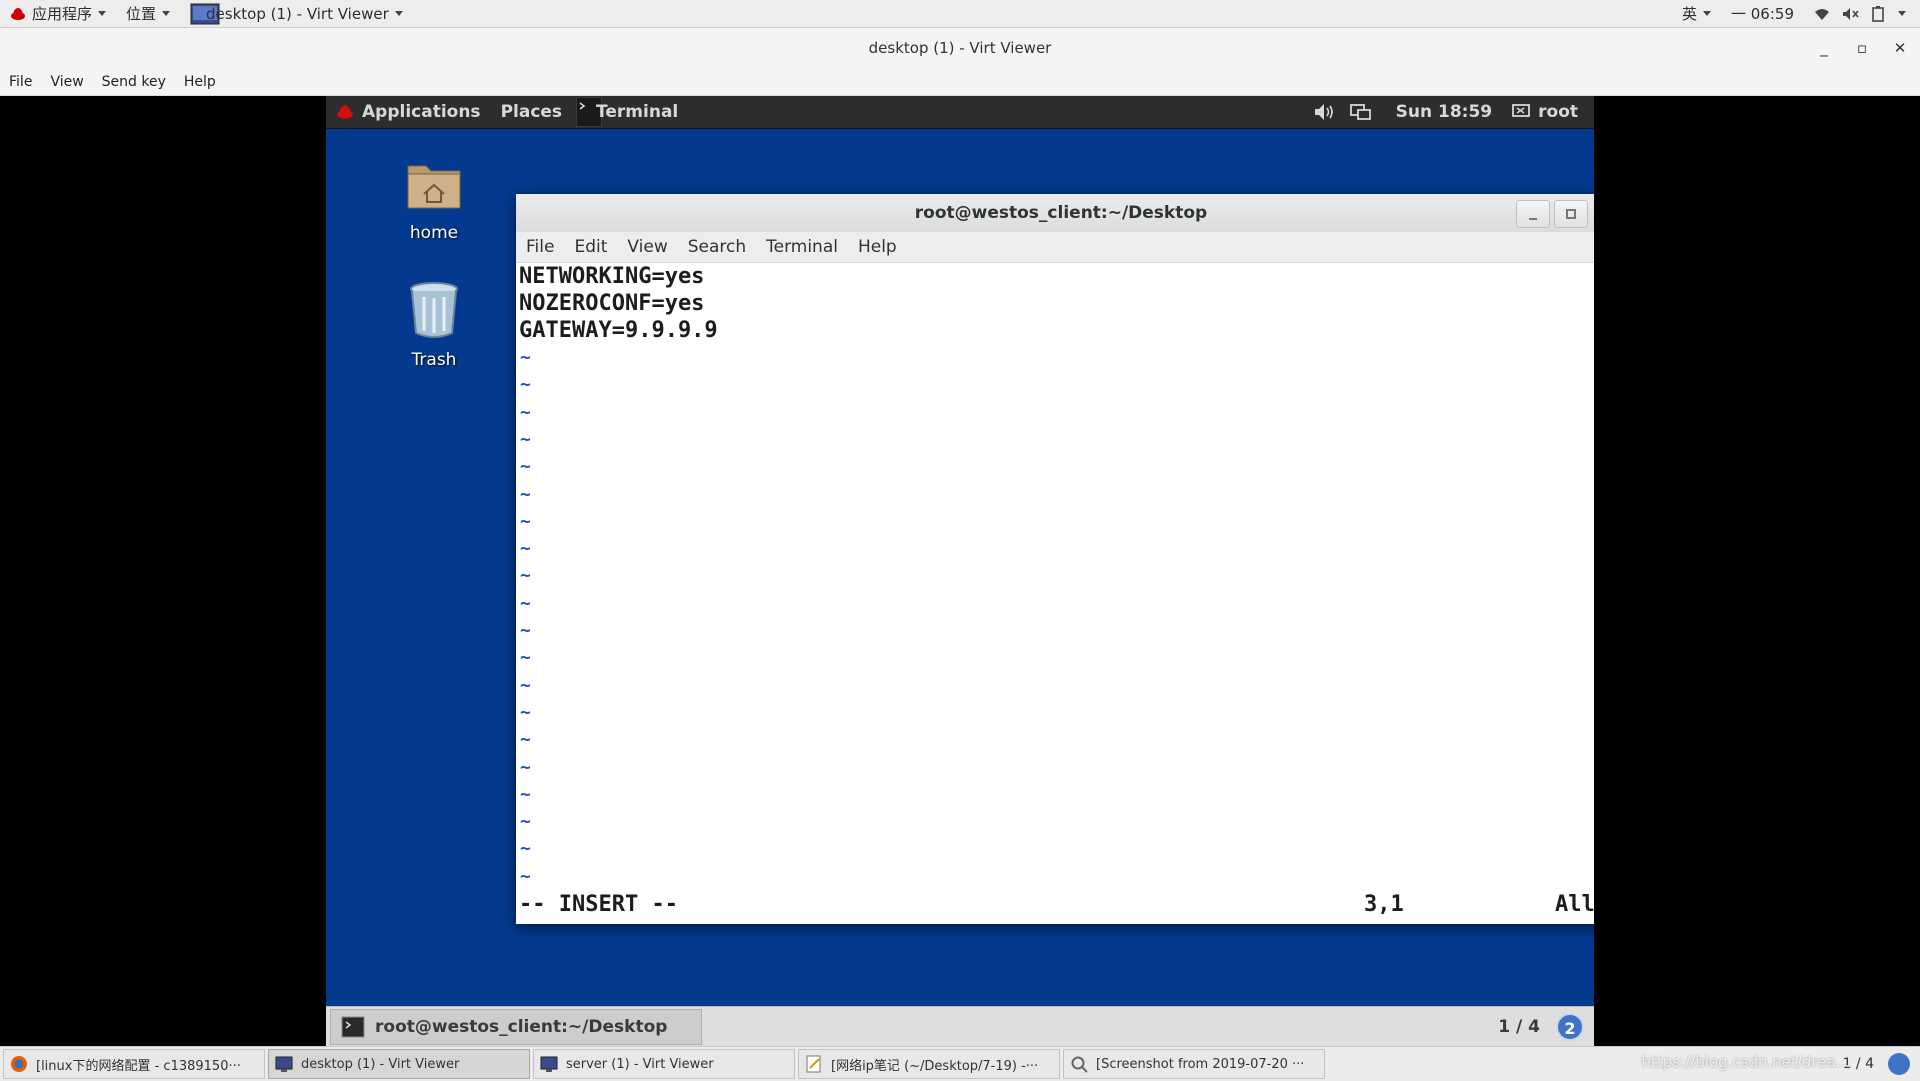  Describe the element at coordinates (434, 199) in the screenshot. I see `desktop-icon-home: home` at that location.